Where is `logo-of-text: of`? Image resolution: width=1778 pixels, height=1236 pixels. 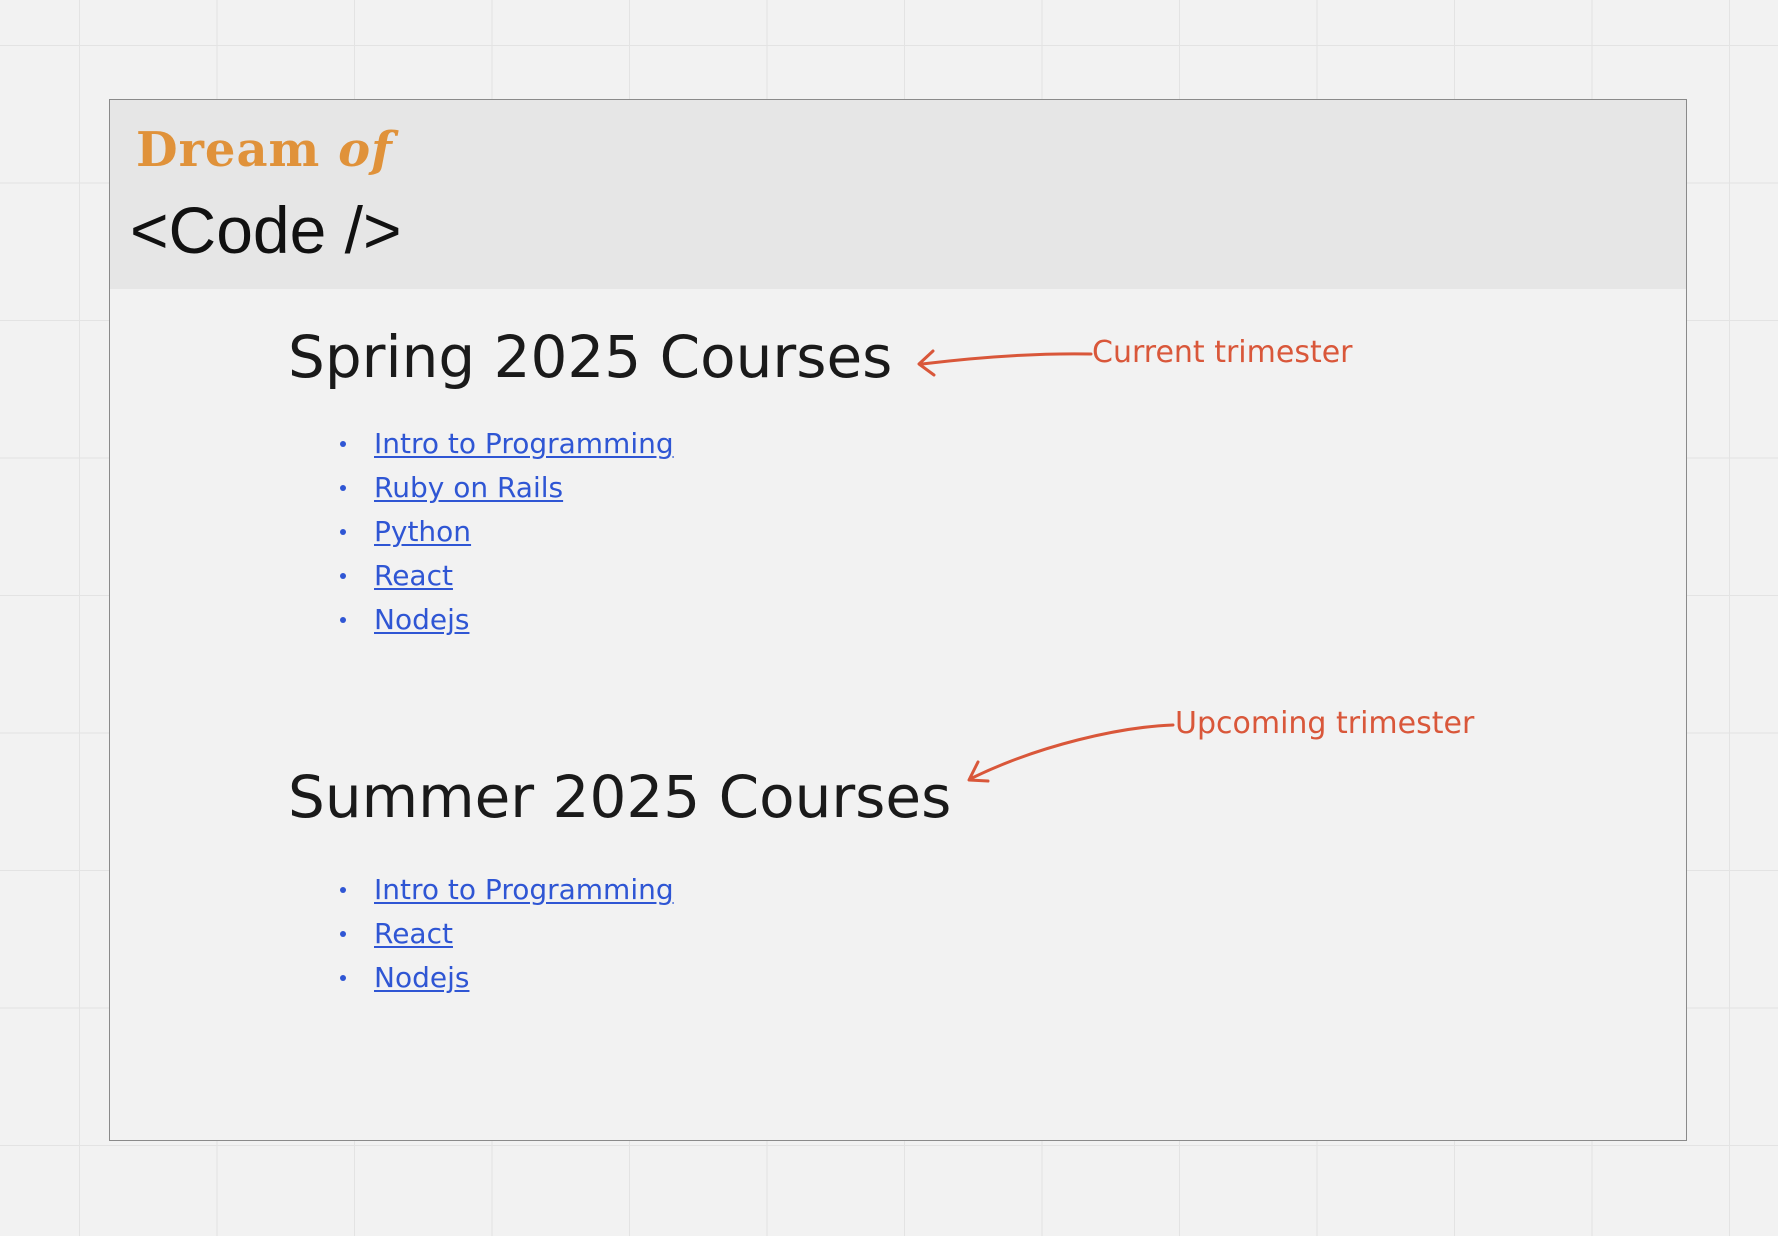
logo-of-text: of is located at coordinates (365, 150).